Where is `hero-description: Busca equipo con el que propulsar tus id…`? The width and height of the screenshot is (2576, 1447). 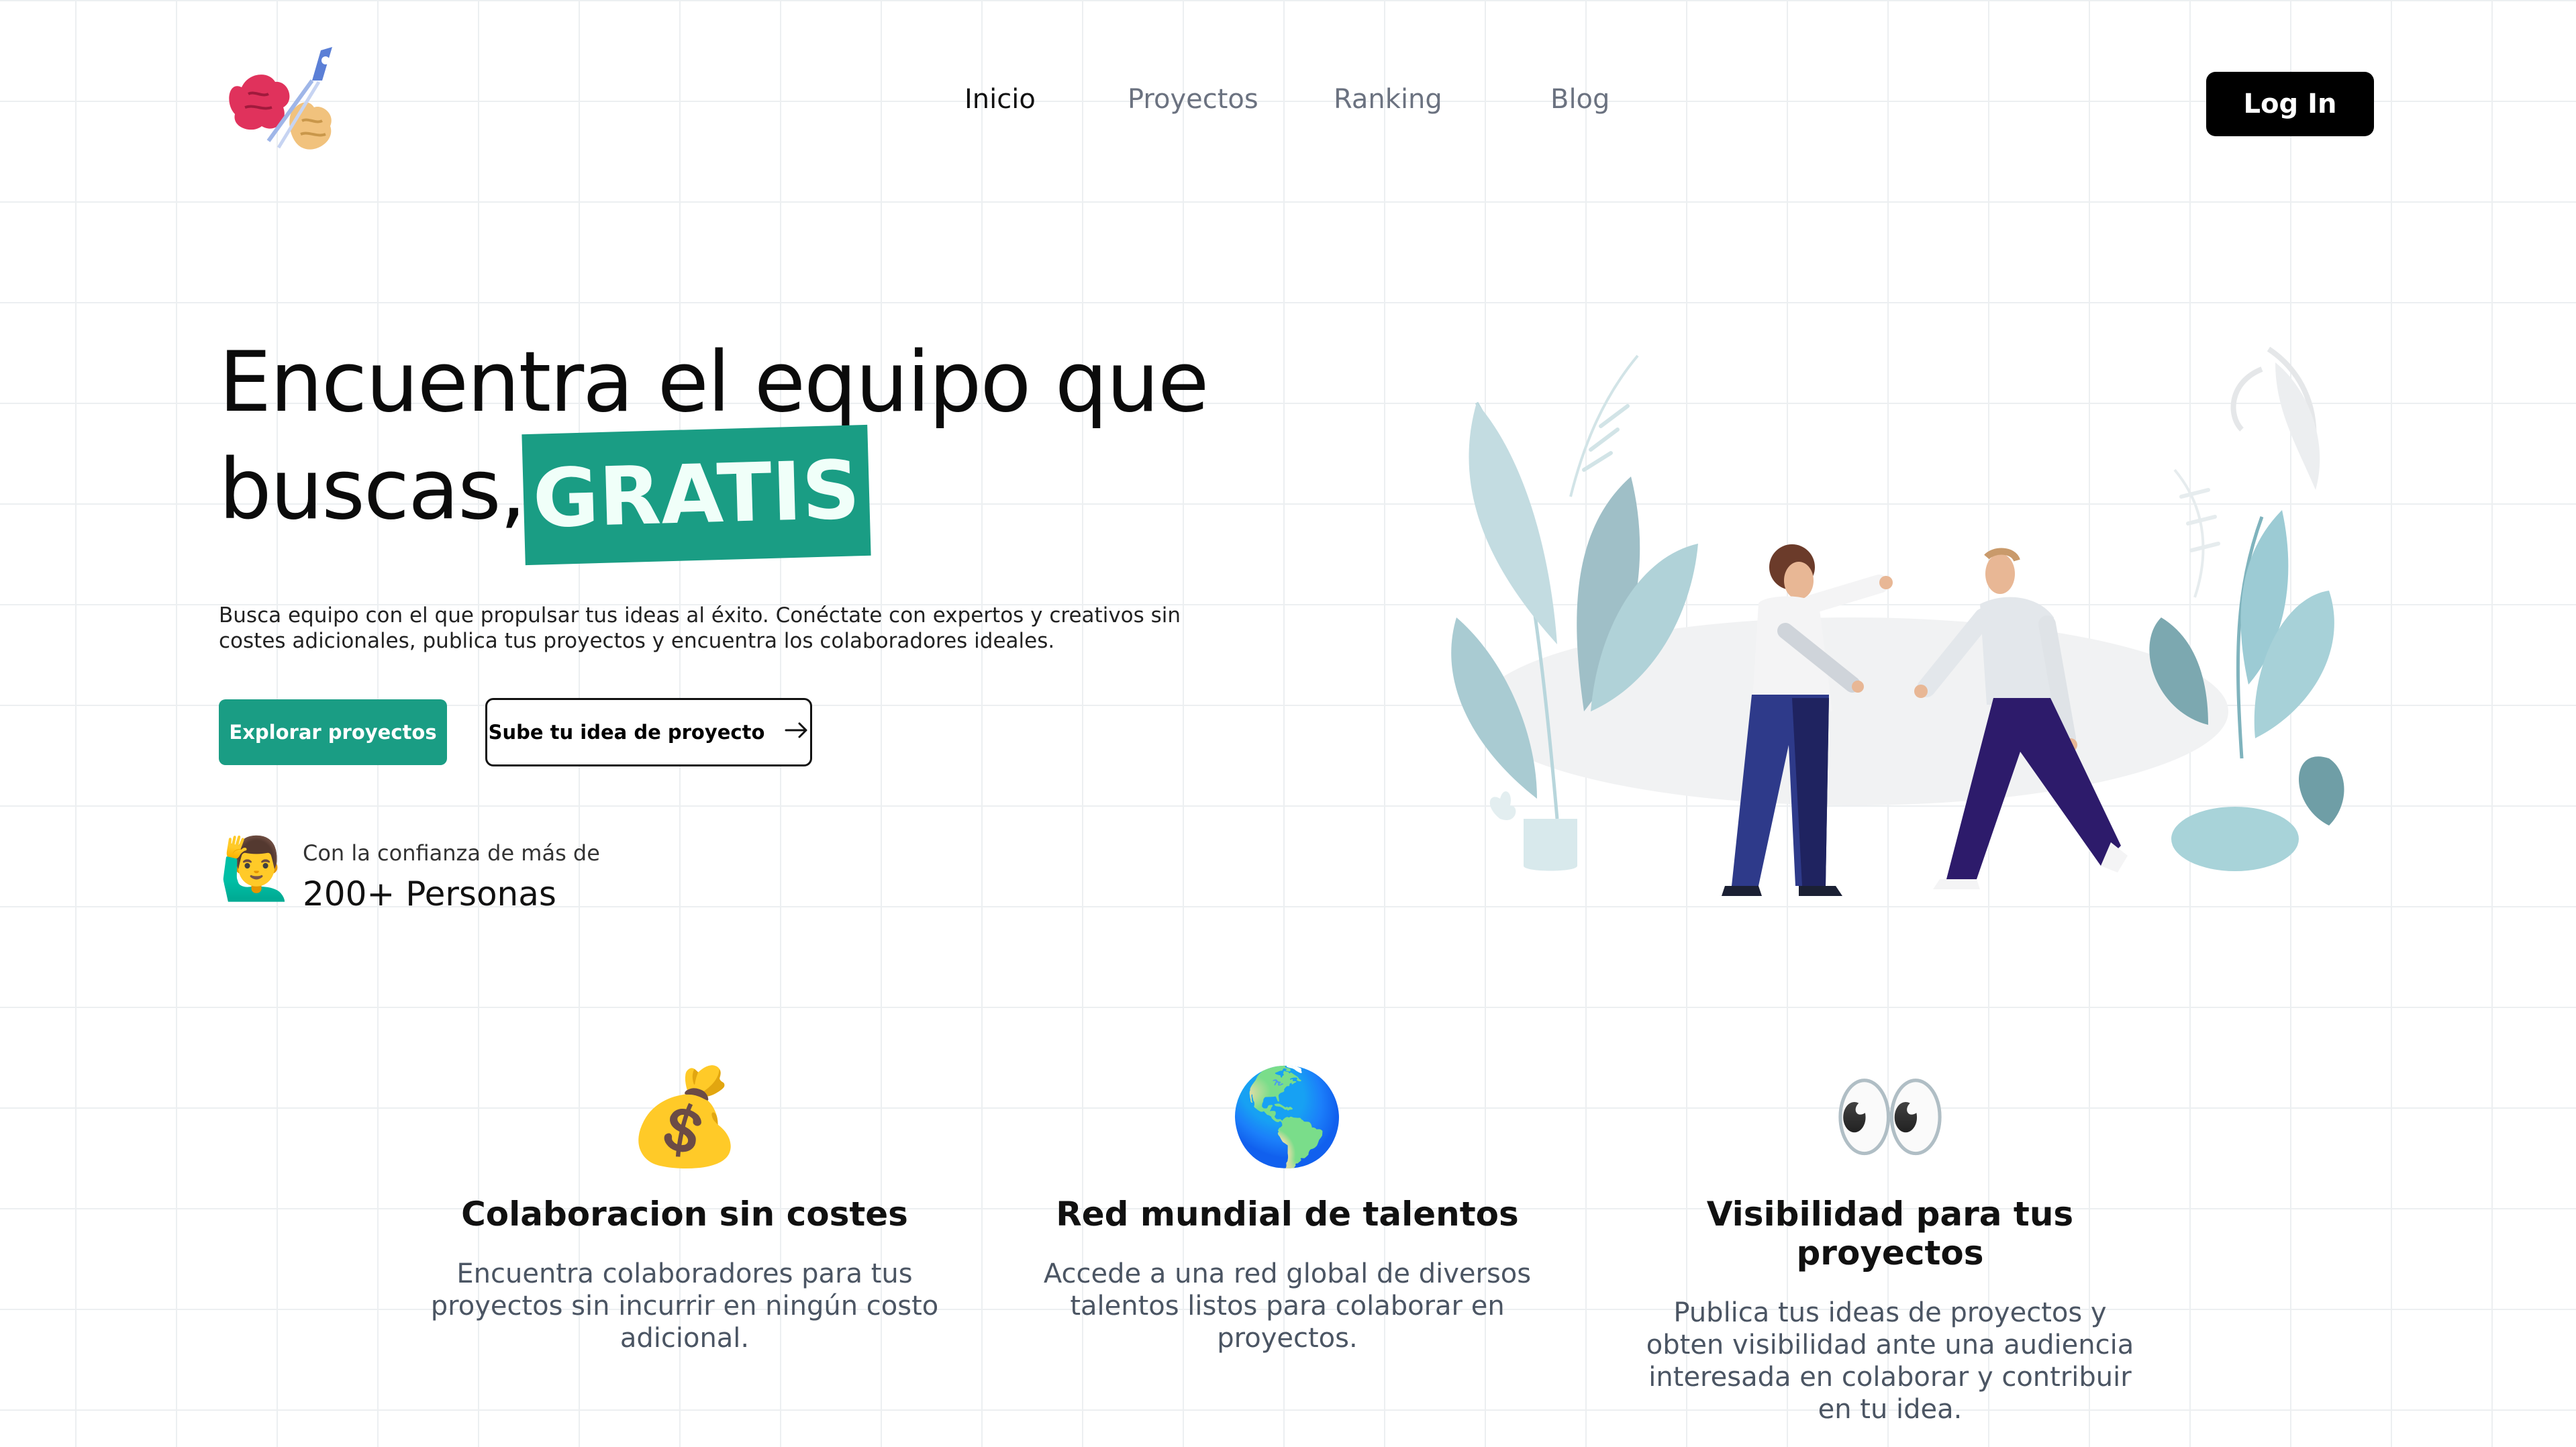 hero-description: Busca equipo con el que propulsar tus id… is located at coordinates (700, 628).